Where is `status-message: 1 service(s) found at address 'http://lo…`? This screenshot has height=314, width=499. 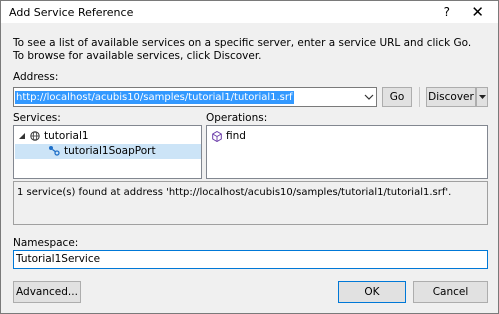 status-message: 1 service(s) found at address 'http://lo… is located at coordinates (234, 192).